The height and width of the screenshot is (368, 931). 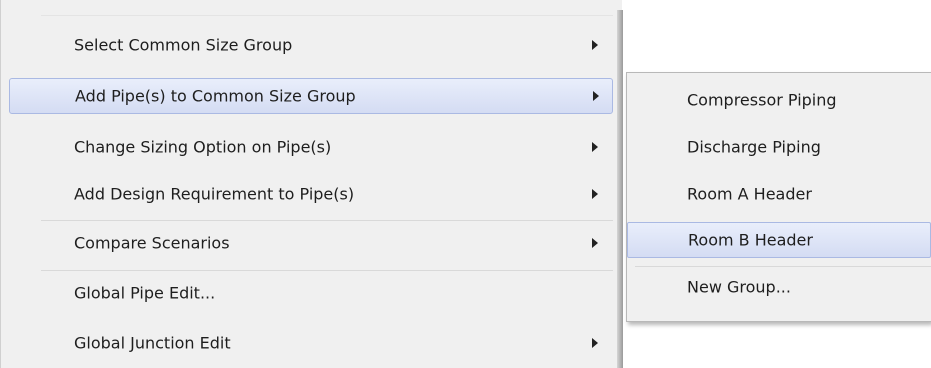 What do you see at coordinates (750, 240) in the screenshot?
I see `submenu-item-label: Room B Header` at bounding box center [750, 240].